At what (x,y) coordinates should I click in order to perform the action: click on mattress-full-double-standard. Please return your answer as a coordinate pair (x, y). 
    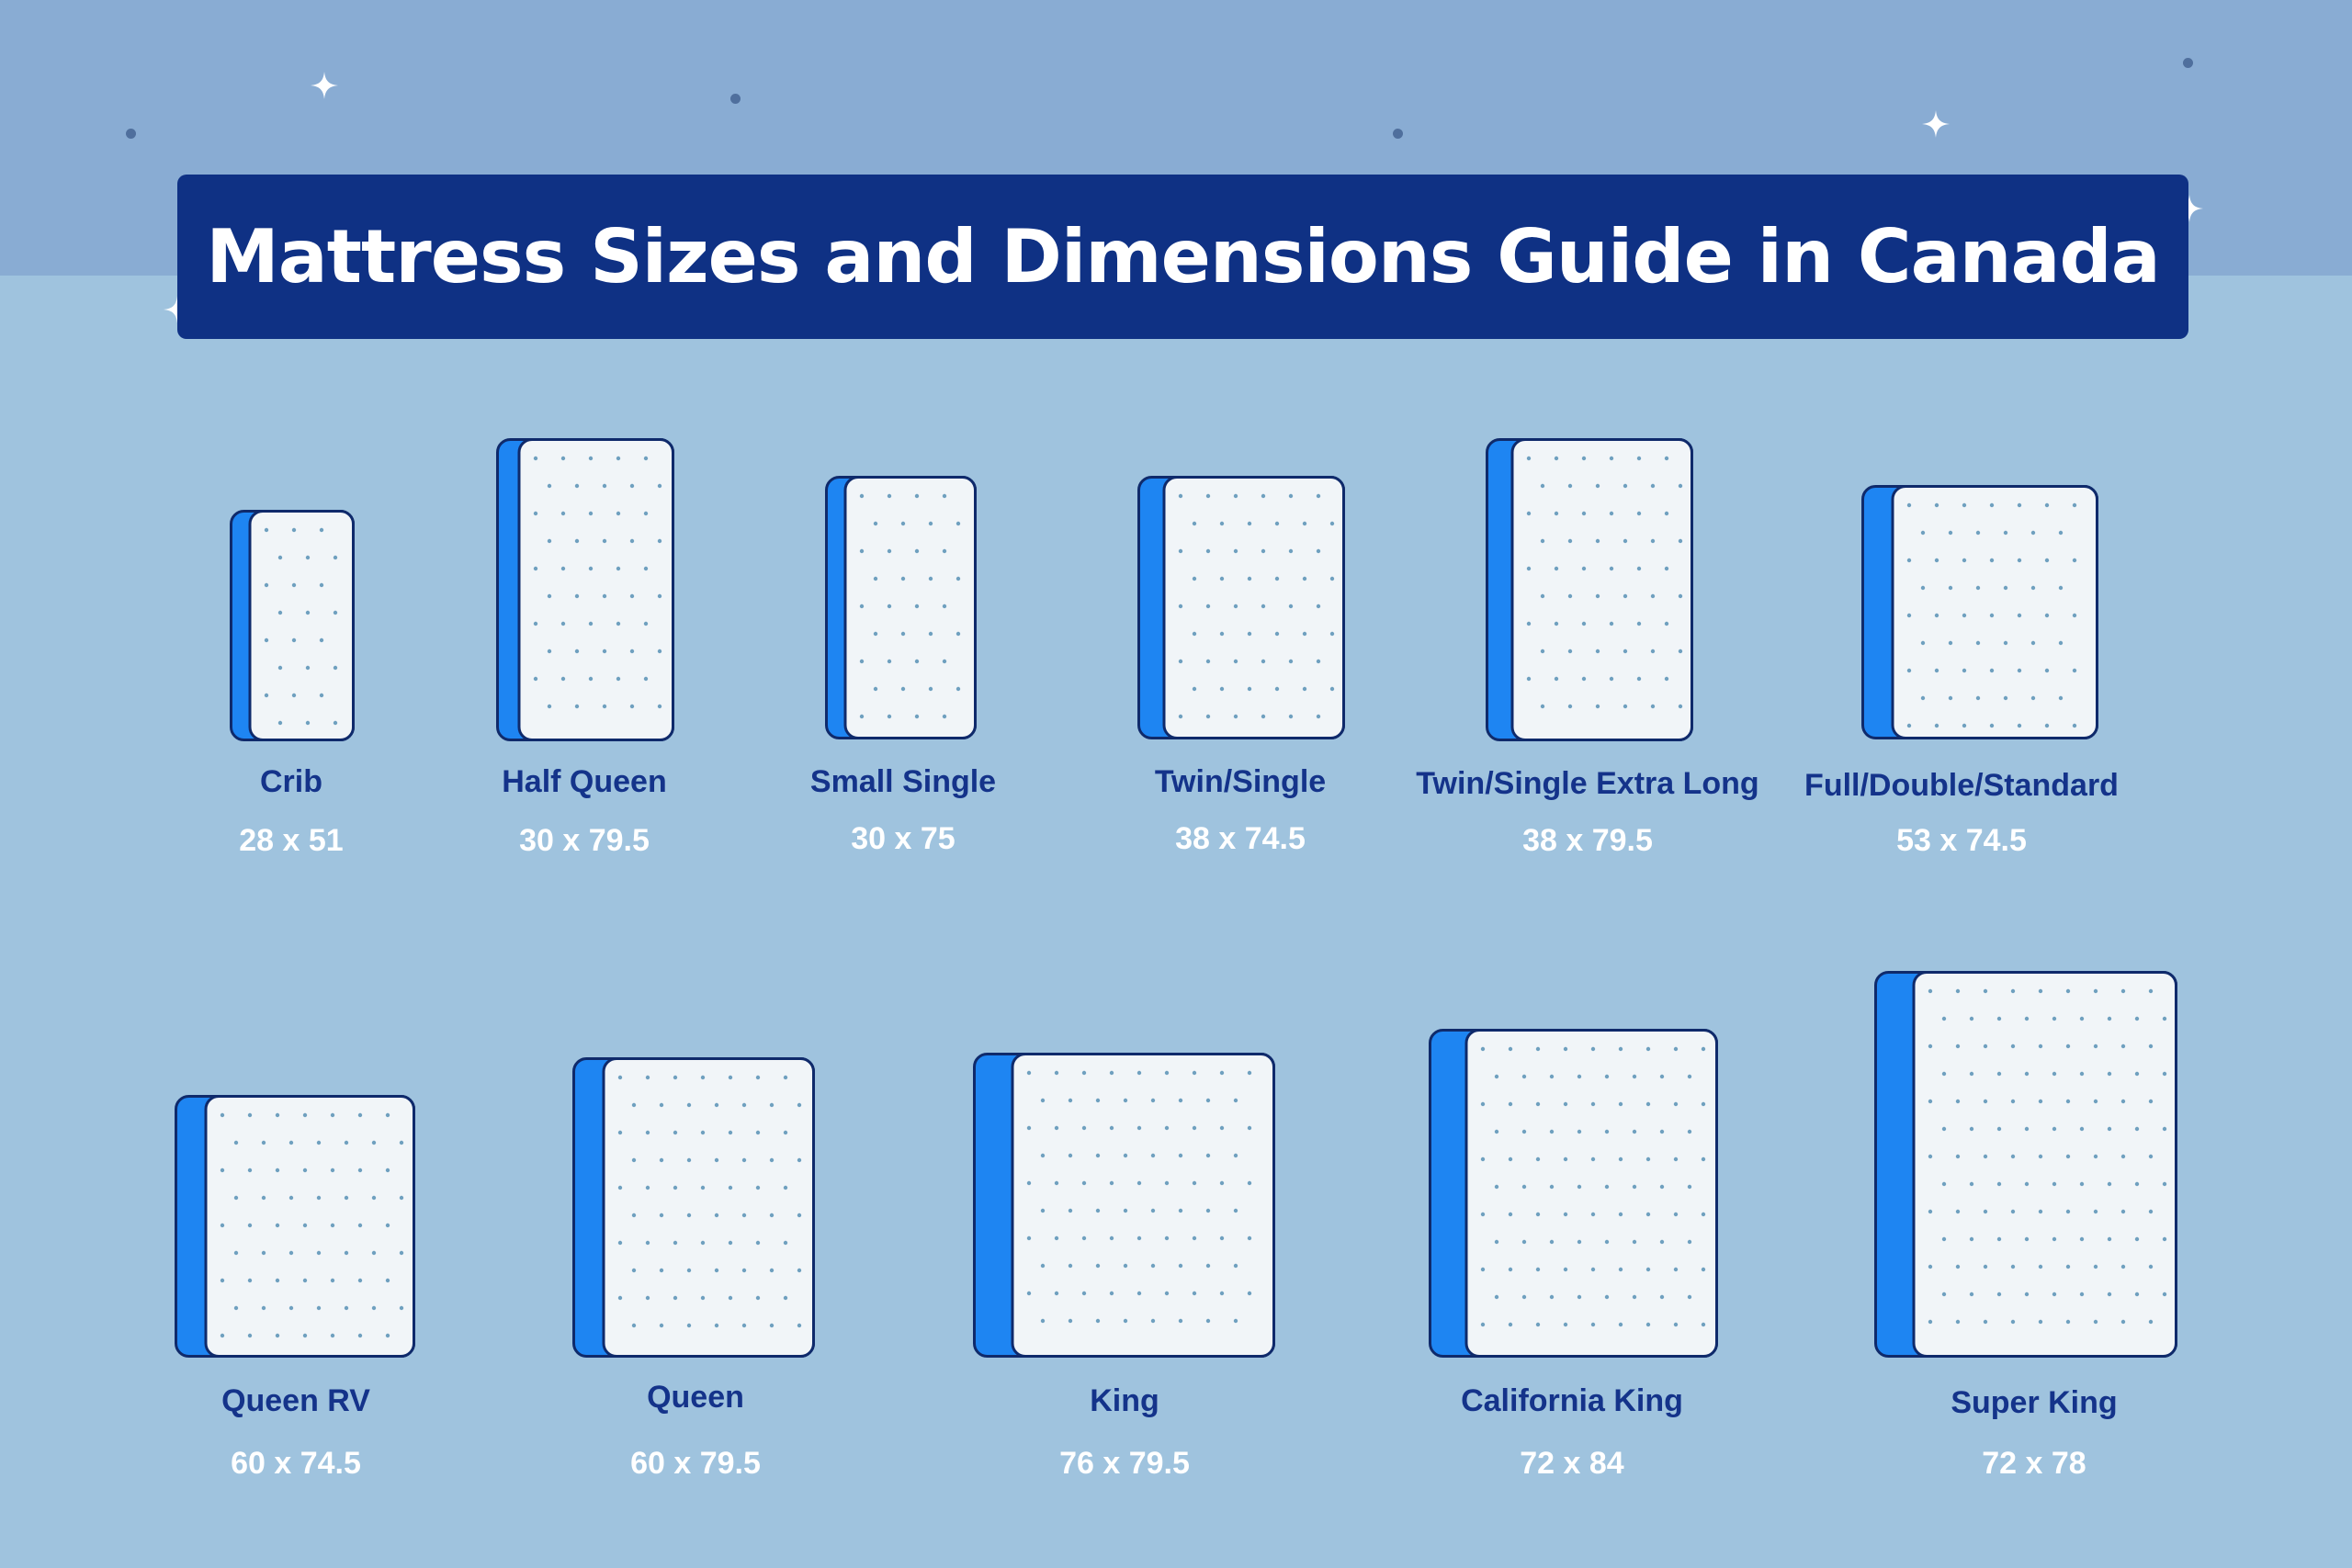
    Looking at the image, I should click on (1980, 612).